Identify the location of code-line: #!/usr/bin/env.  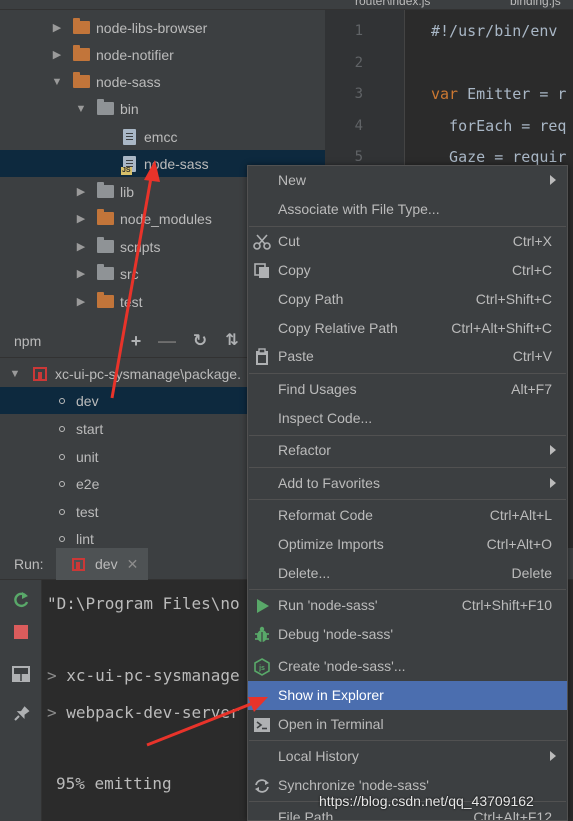
(494, 31).